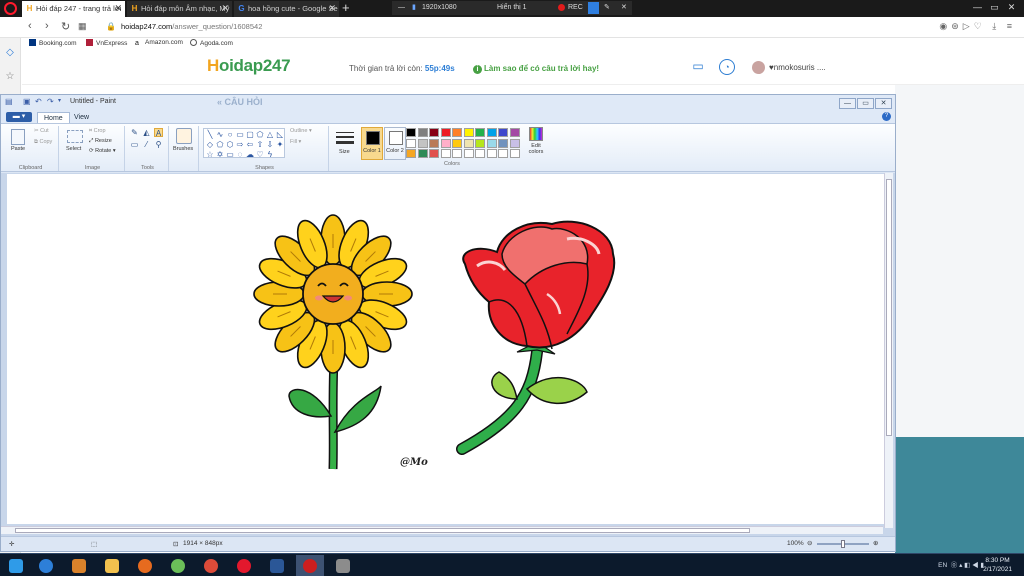 Image resolution: width=1024 pixels, height=576 pixels. Describe the element at coordinates (53, 43) in the screenshot. I see `bookmark-booking: Booking.com` at that location.